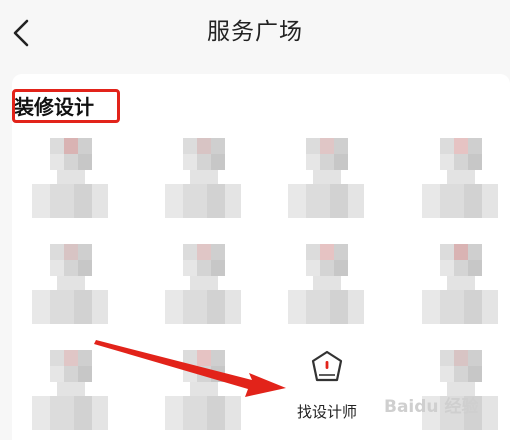 The width and height of the screenshot is (510, 440). I want to click on designer-badge-icon, so click(327, 366).